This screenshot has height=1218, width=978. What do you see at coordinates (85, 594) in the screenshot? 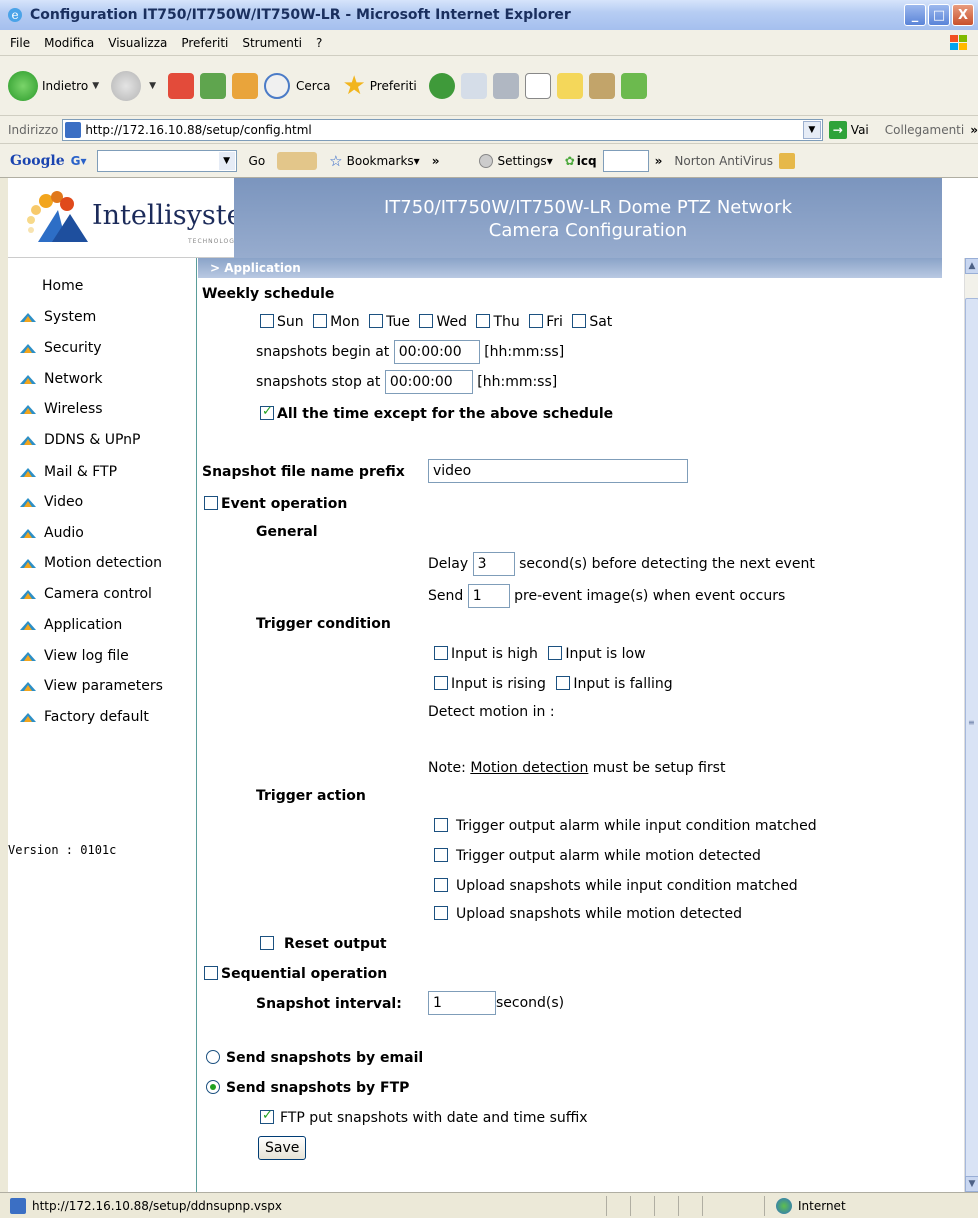
I see `sidebar-item-camera-control: Camera control` at bounding box center [85, 594].